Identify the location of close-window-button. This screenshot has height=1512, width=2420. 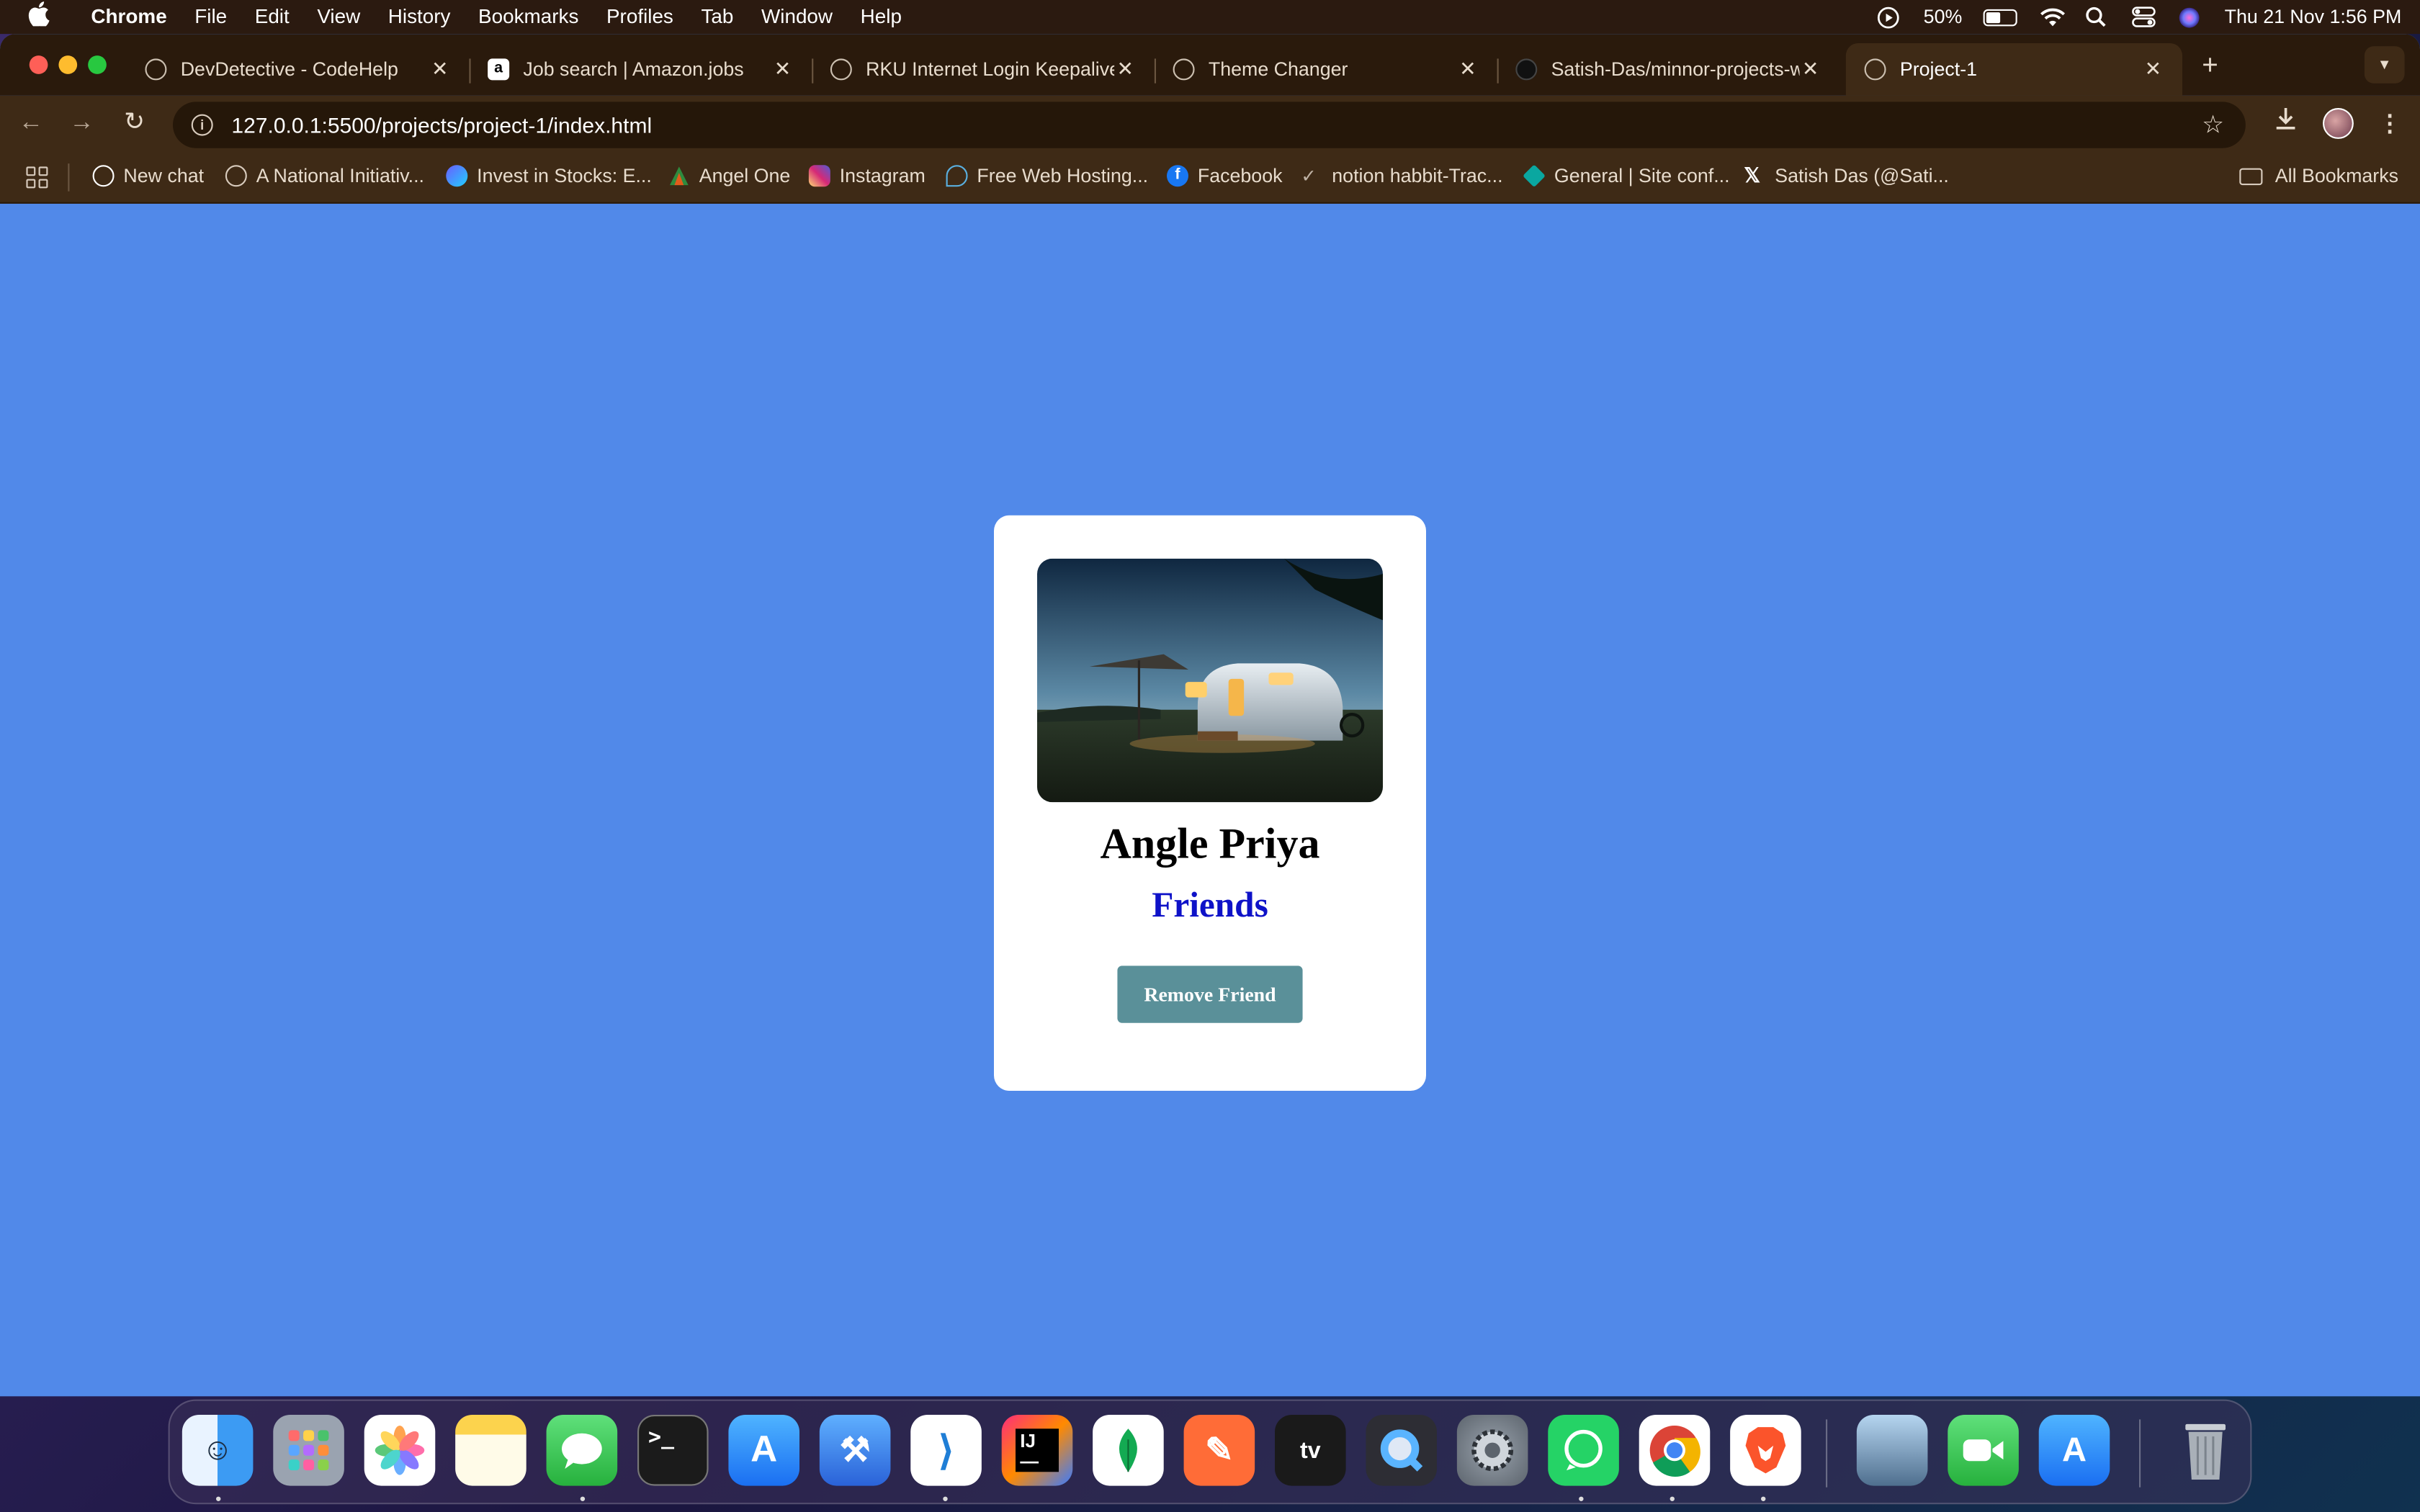
(38, 64).